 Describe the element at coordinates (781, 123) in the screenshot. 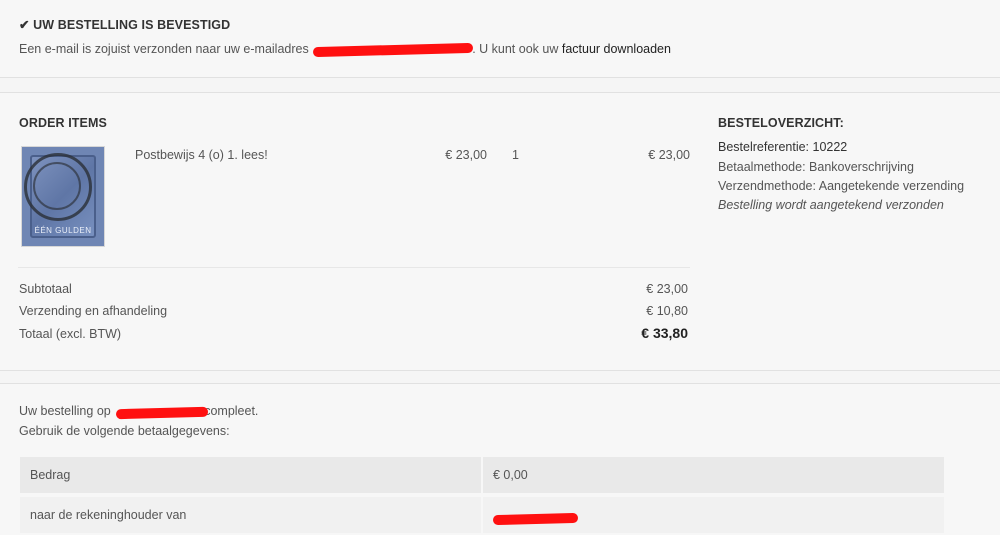

I see `overview-heading: BESTELOVERZICHT:` at that location.